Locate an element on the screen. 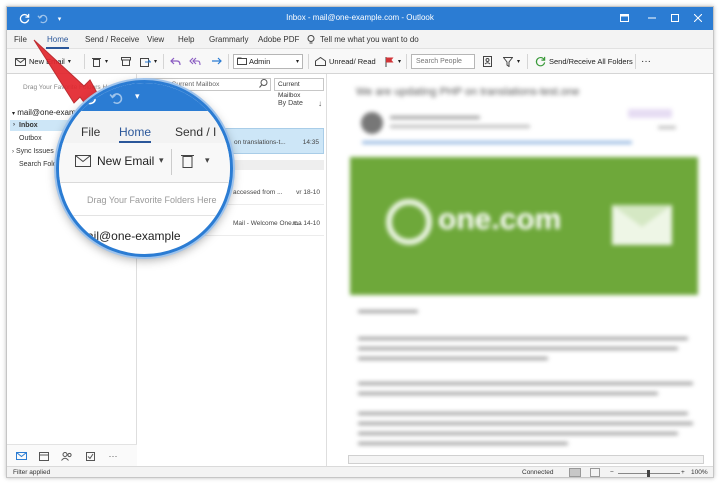  folder-label: Inbox is located at coordinates (28, 125).